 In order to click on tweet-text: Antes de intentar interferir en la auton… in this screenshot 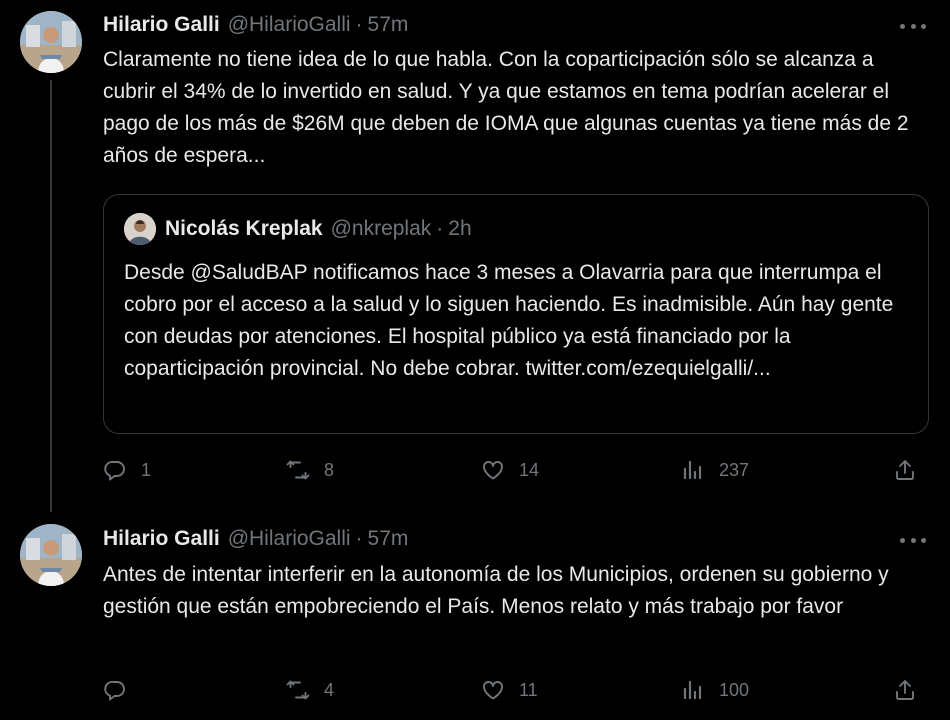, I will do `click(496, 590)`.